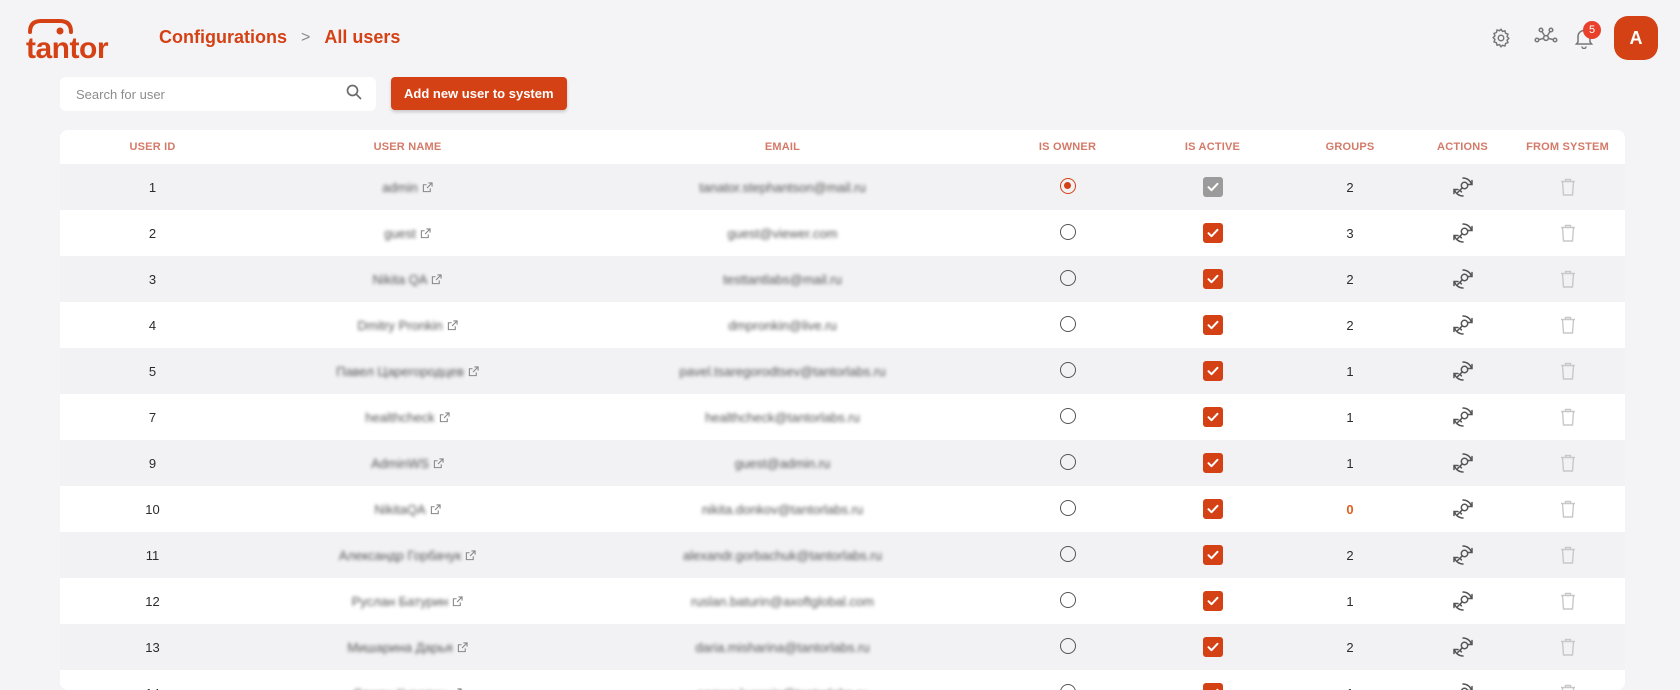 This screenshot has height=690, width=1680. What do you see at coordinates (400, 555) in the screenshot?
I see `user-name-link: Александр Горбачук` at bounding box center [400, 555].